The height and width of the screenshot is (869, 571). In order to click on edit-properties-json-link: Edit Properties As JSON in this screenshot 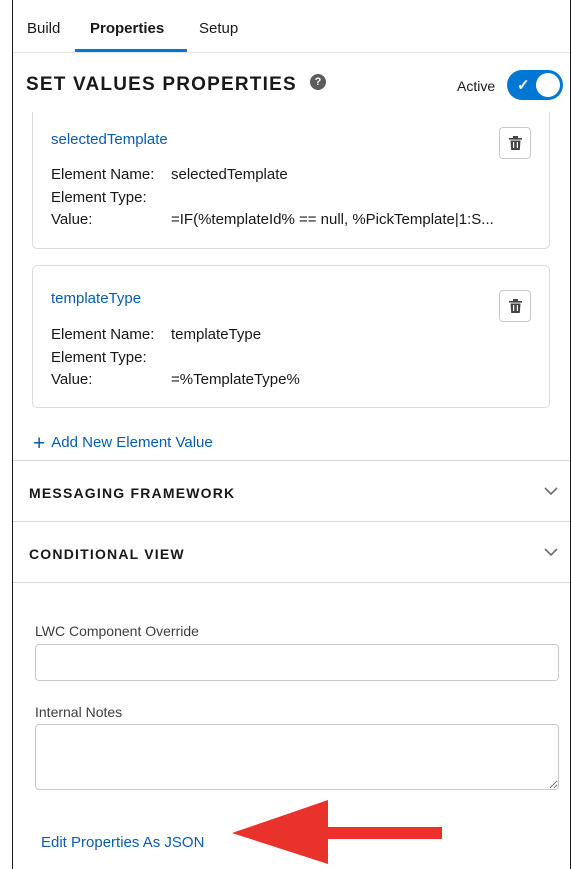, I will do `click(122, 842)`.